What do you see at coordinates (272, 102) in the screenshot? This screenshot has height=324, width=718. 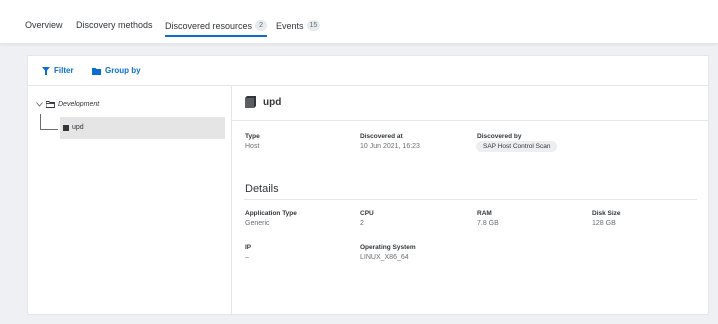 I see `resource-name: upd` at bounding box center [272, 102].